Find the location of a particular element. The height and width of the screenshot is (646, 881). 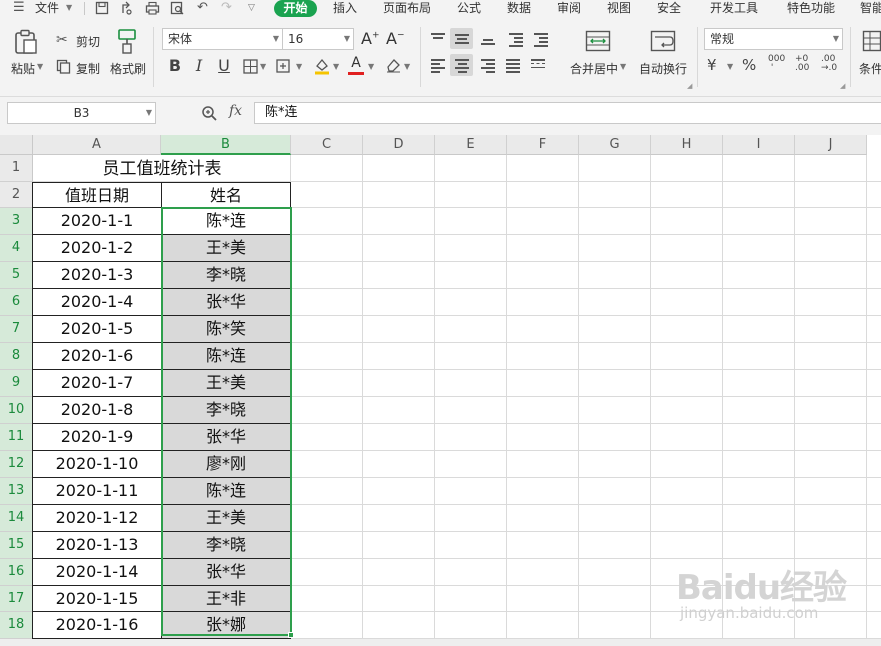

align-top-icon is located at coordinates (438, 39).